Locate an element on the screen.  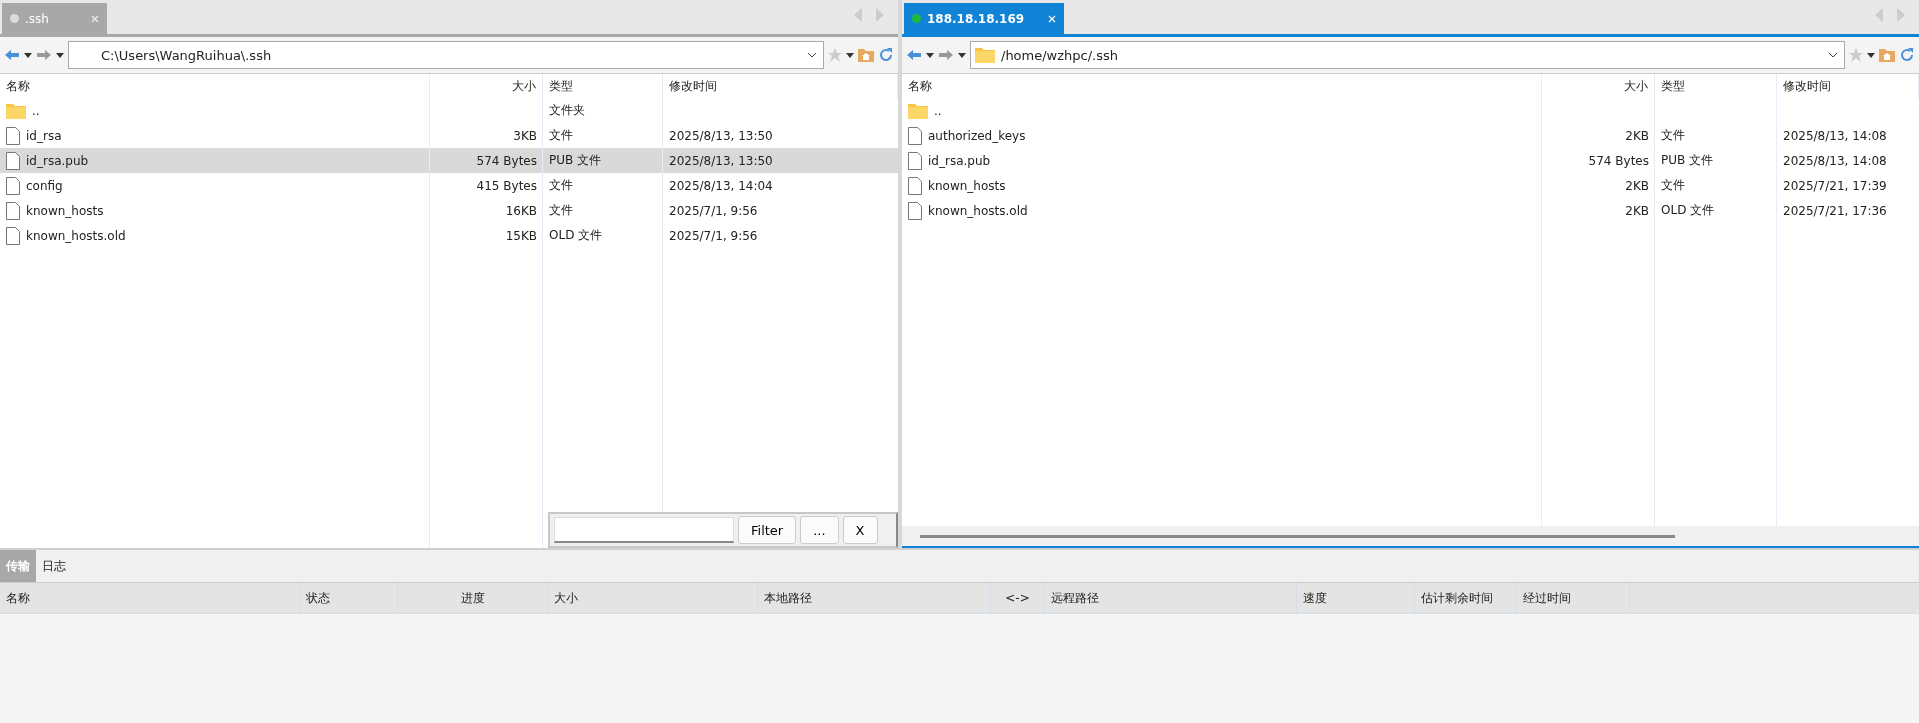
file-row: id_rsa.pub 574 Bytes PUB 文件 2025/8/13, 13:50 is located at coordinates (449, 160).